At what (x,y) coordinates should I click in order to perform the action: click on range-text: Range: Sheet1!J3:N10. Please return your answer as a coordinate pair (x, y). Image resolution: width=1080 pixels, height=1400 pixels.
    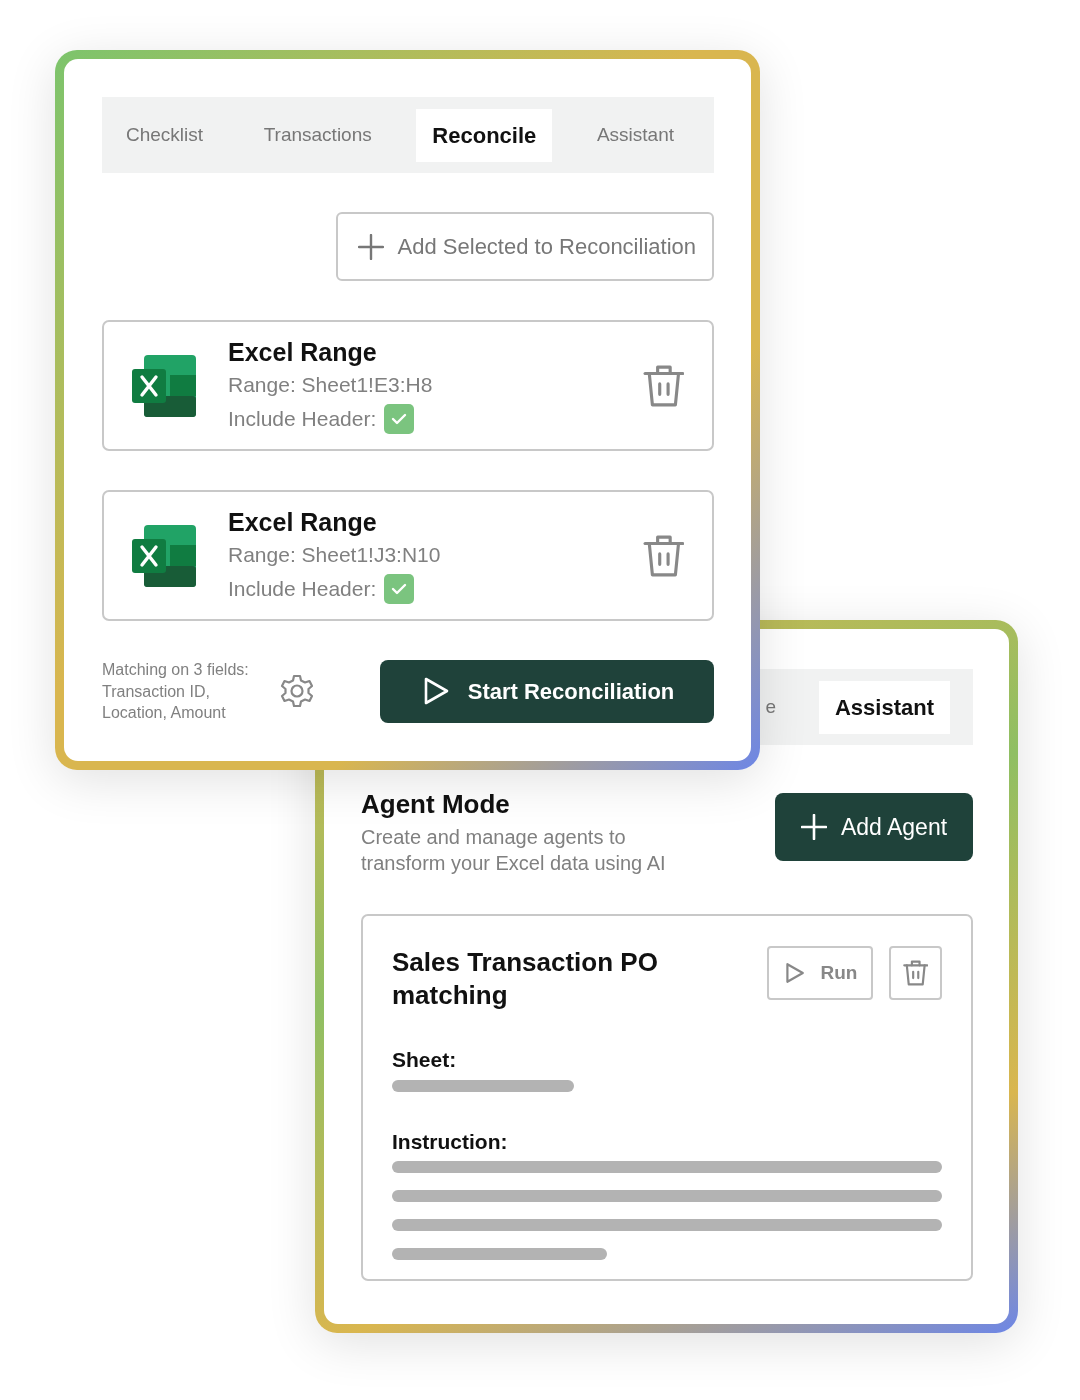
    Looking at the image, I should click on (335, 555).